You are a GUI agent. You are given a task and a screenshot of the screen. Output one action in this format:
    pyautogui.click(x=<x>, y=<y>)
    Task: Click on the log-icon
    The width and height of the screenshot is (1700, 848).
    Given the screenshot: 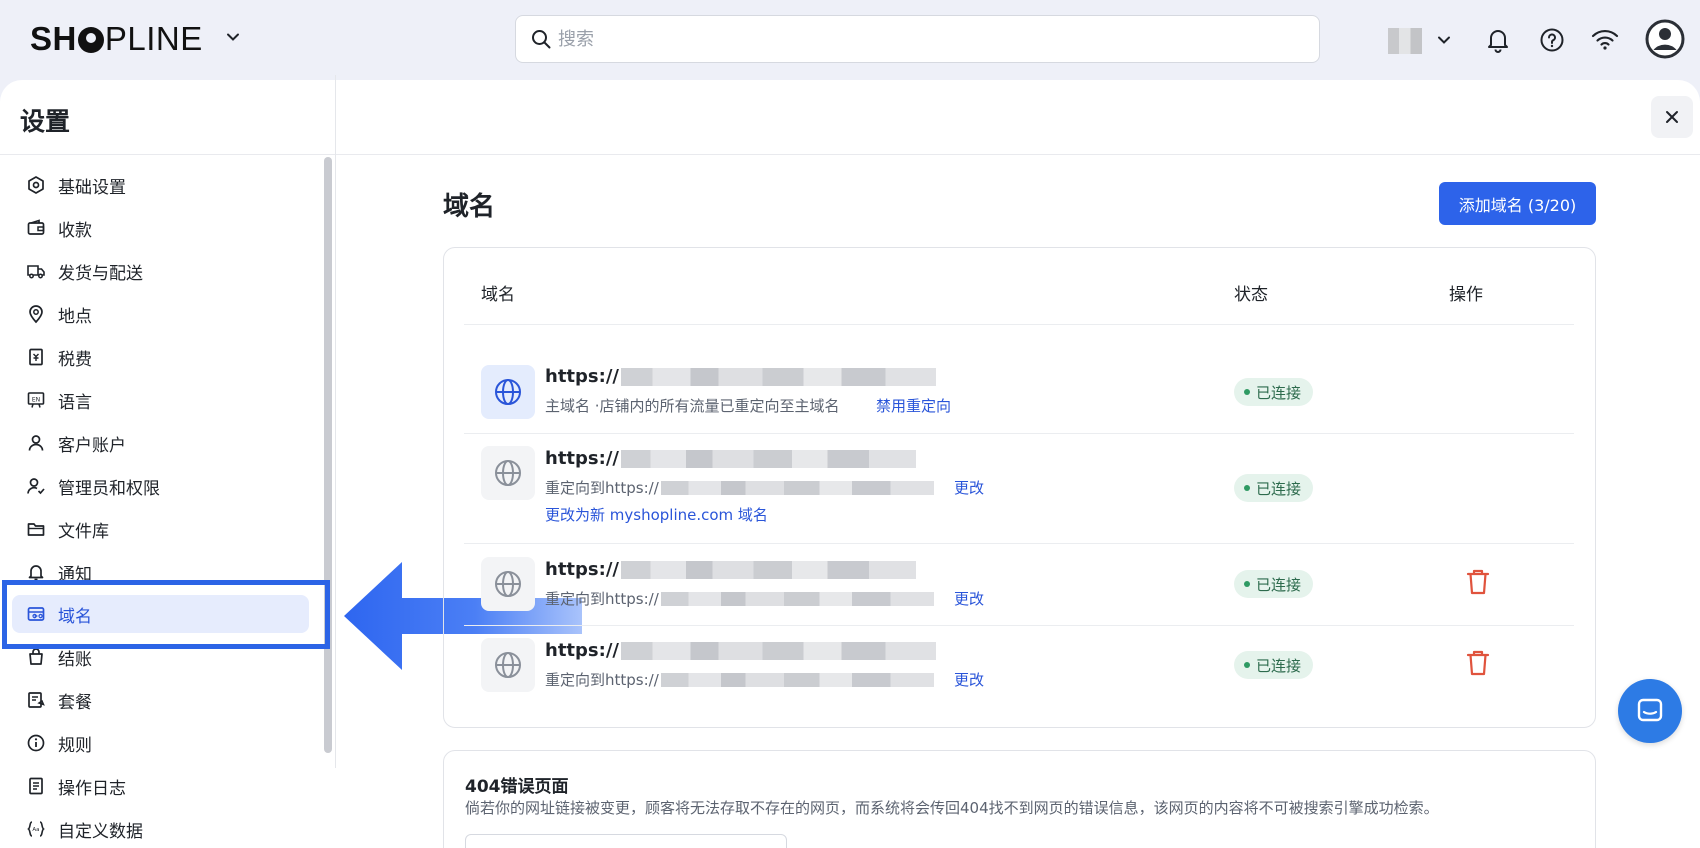 What is the action you would take?
    pyautogui.click(x=36, y=786)
    